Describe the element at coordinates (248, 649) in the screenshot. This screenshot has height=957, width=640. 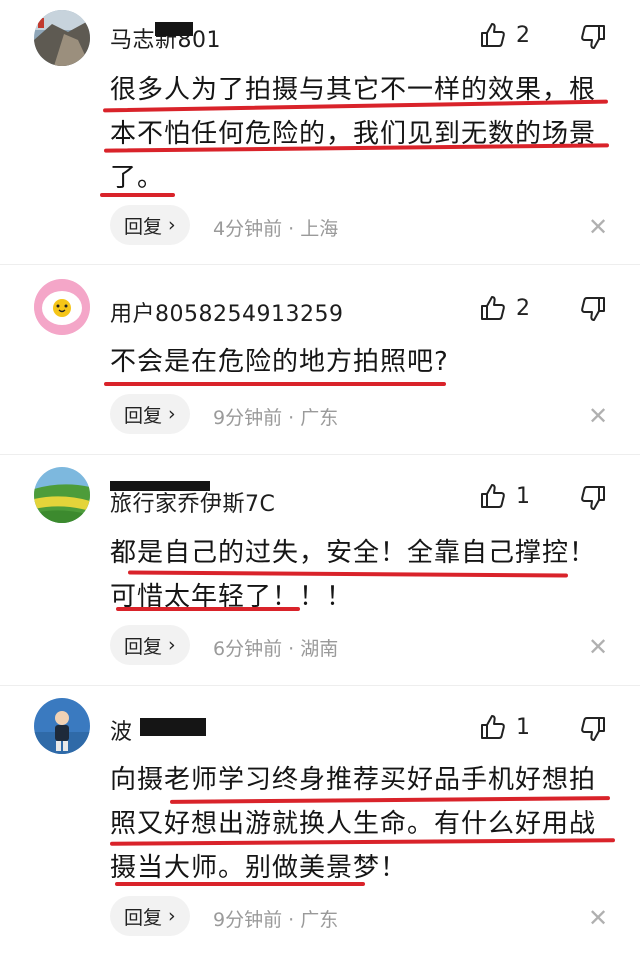
I see `comment-time: 6分钟前` at that location.